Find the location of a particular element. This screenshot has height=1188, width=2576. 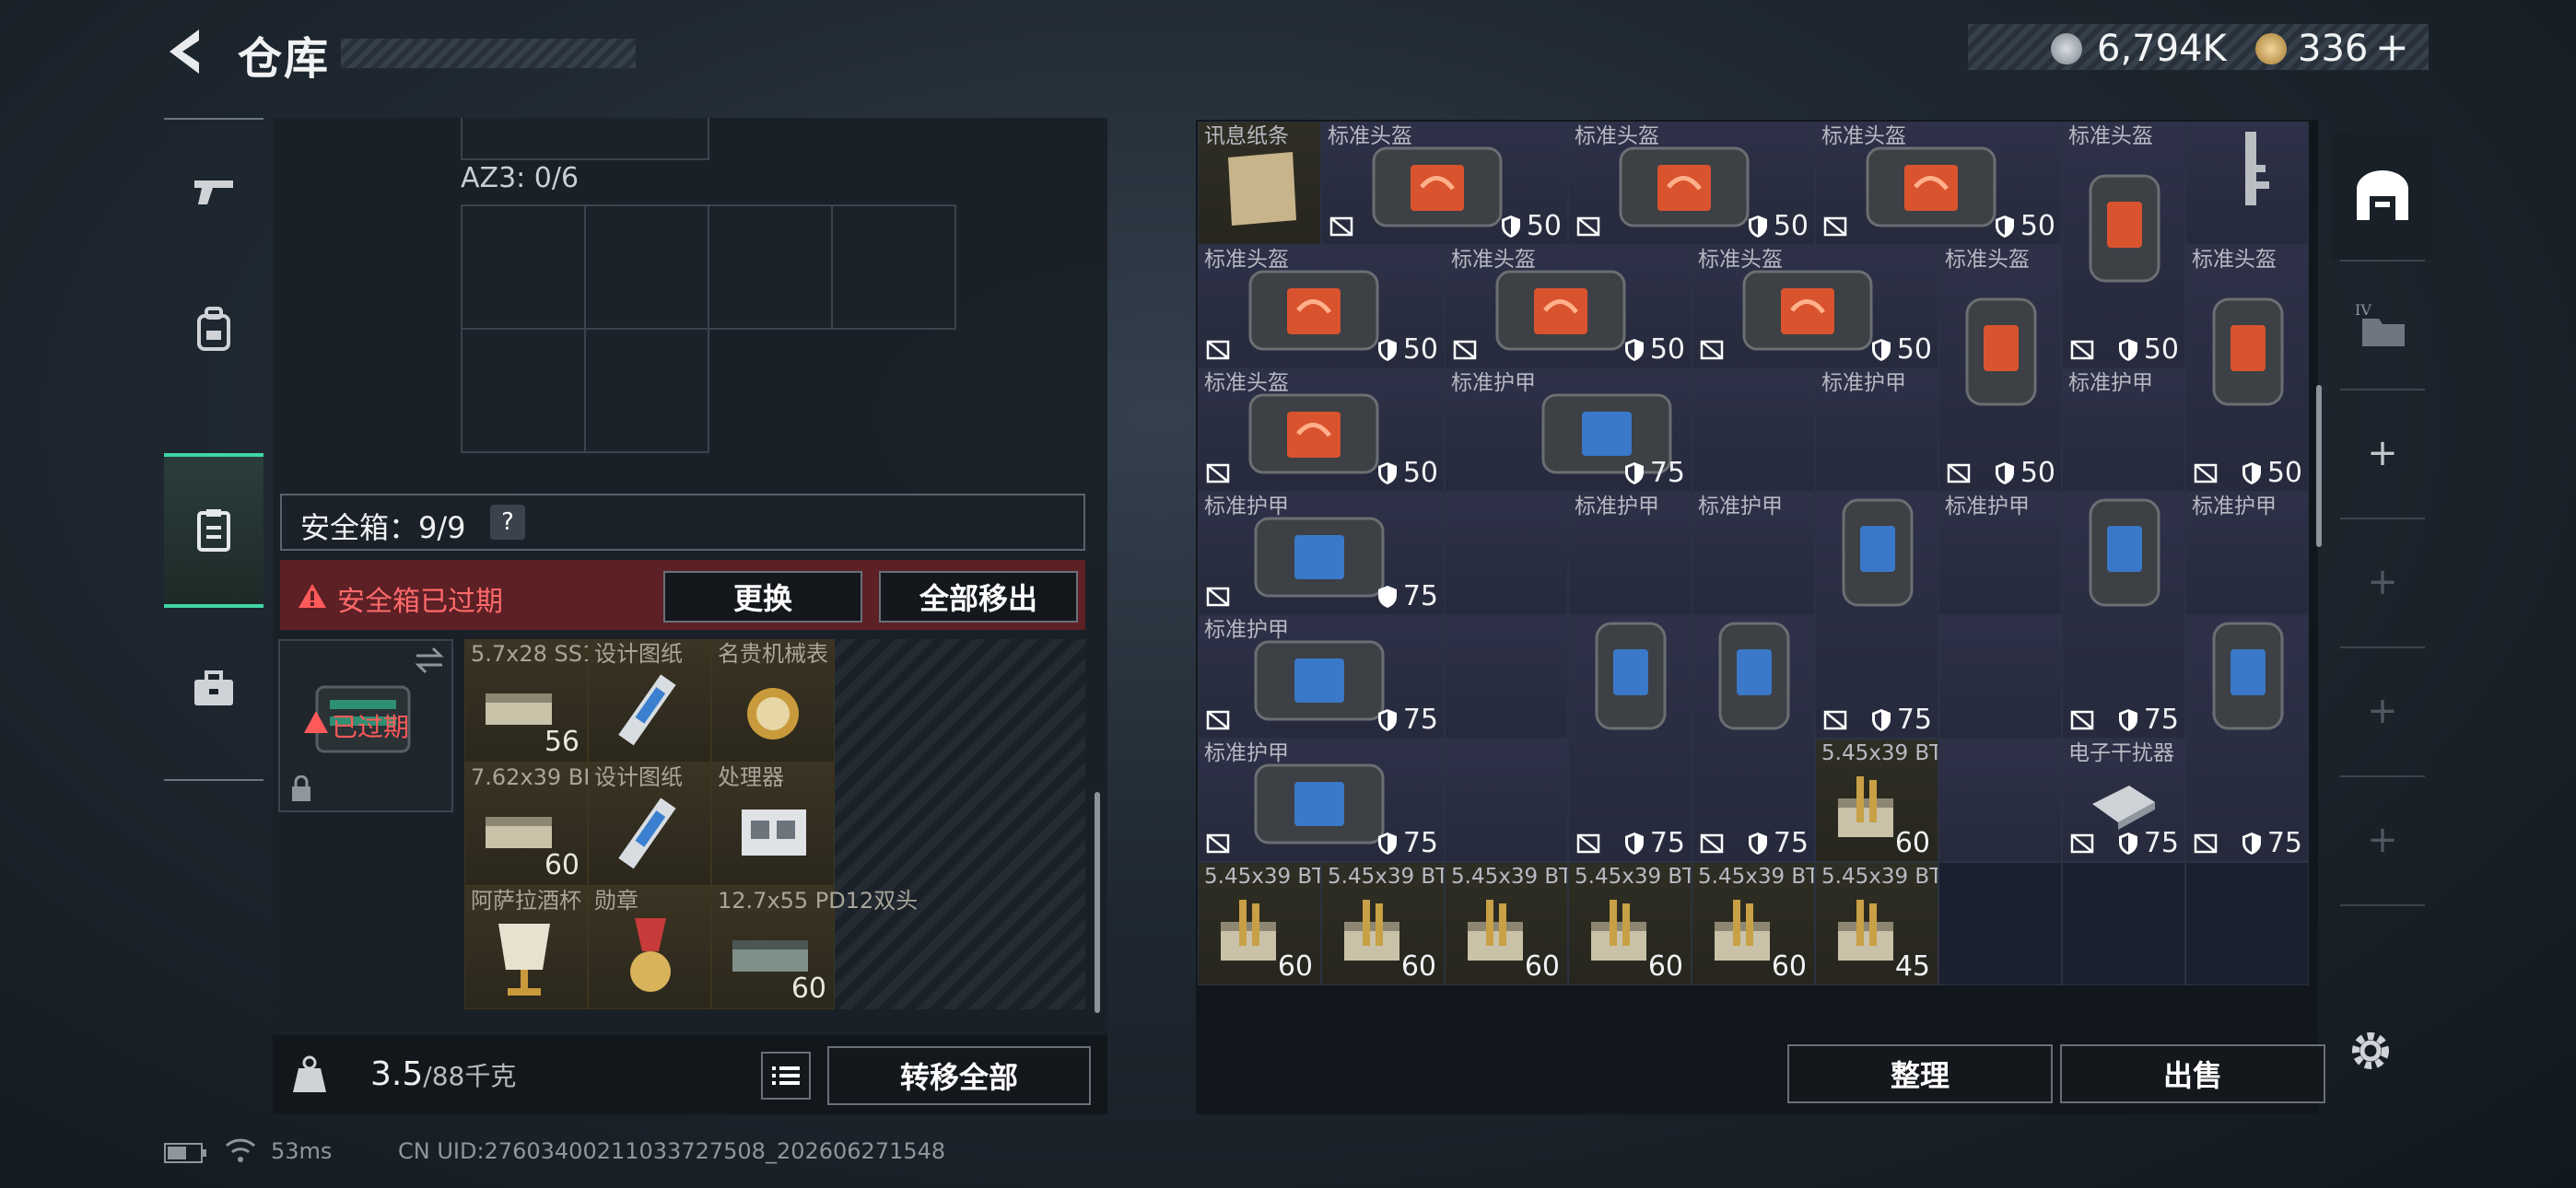

az3-label: AZ3: 0/6 is located at coordinates (520, 178).